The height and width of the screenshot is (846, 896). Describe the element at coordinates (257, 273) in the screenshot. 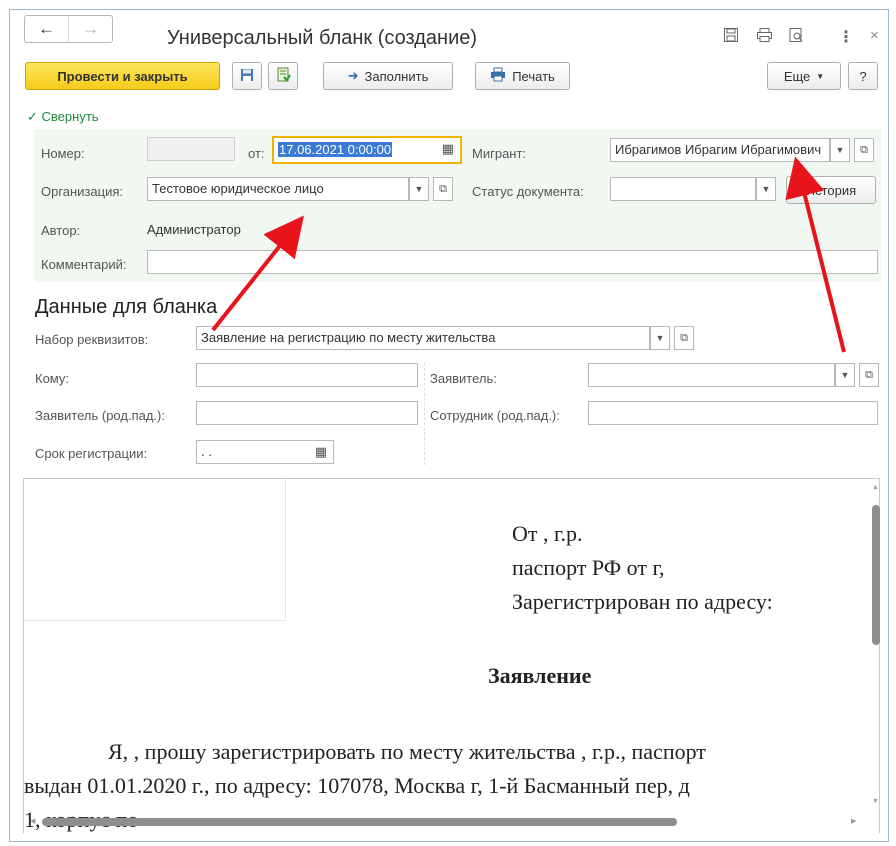

I see `red-arrow-org` at that location.